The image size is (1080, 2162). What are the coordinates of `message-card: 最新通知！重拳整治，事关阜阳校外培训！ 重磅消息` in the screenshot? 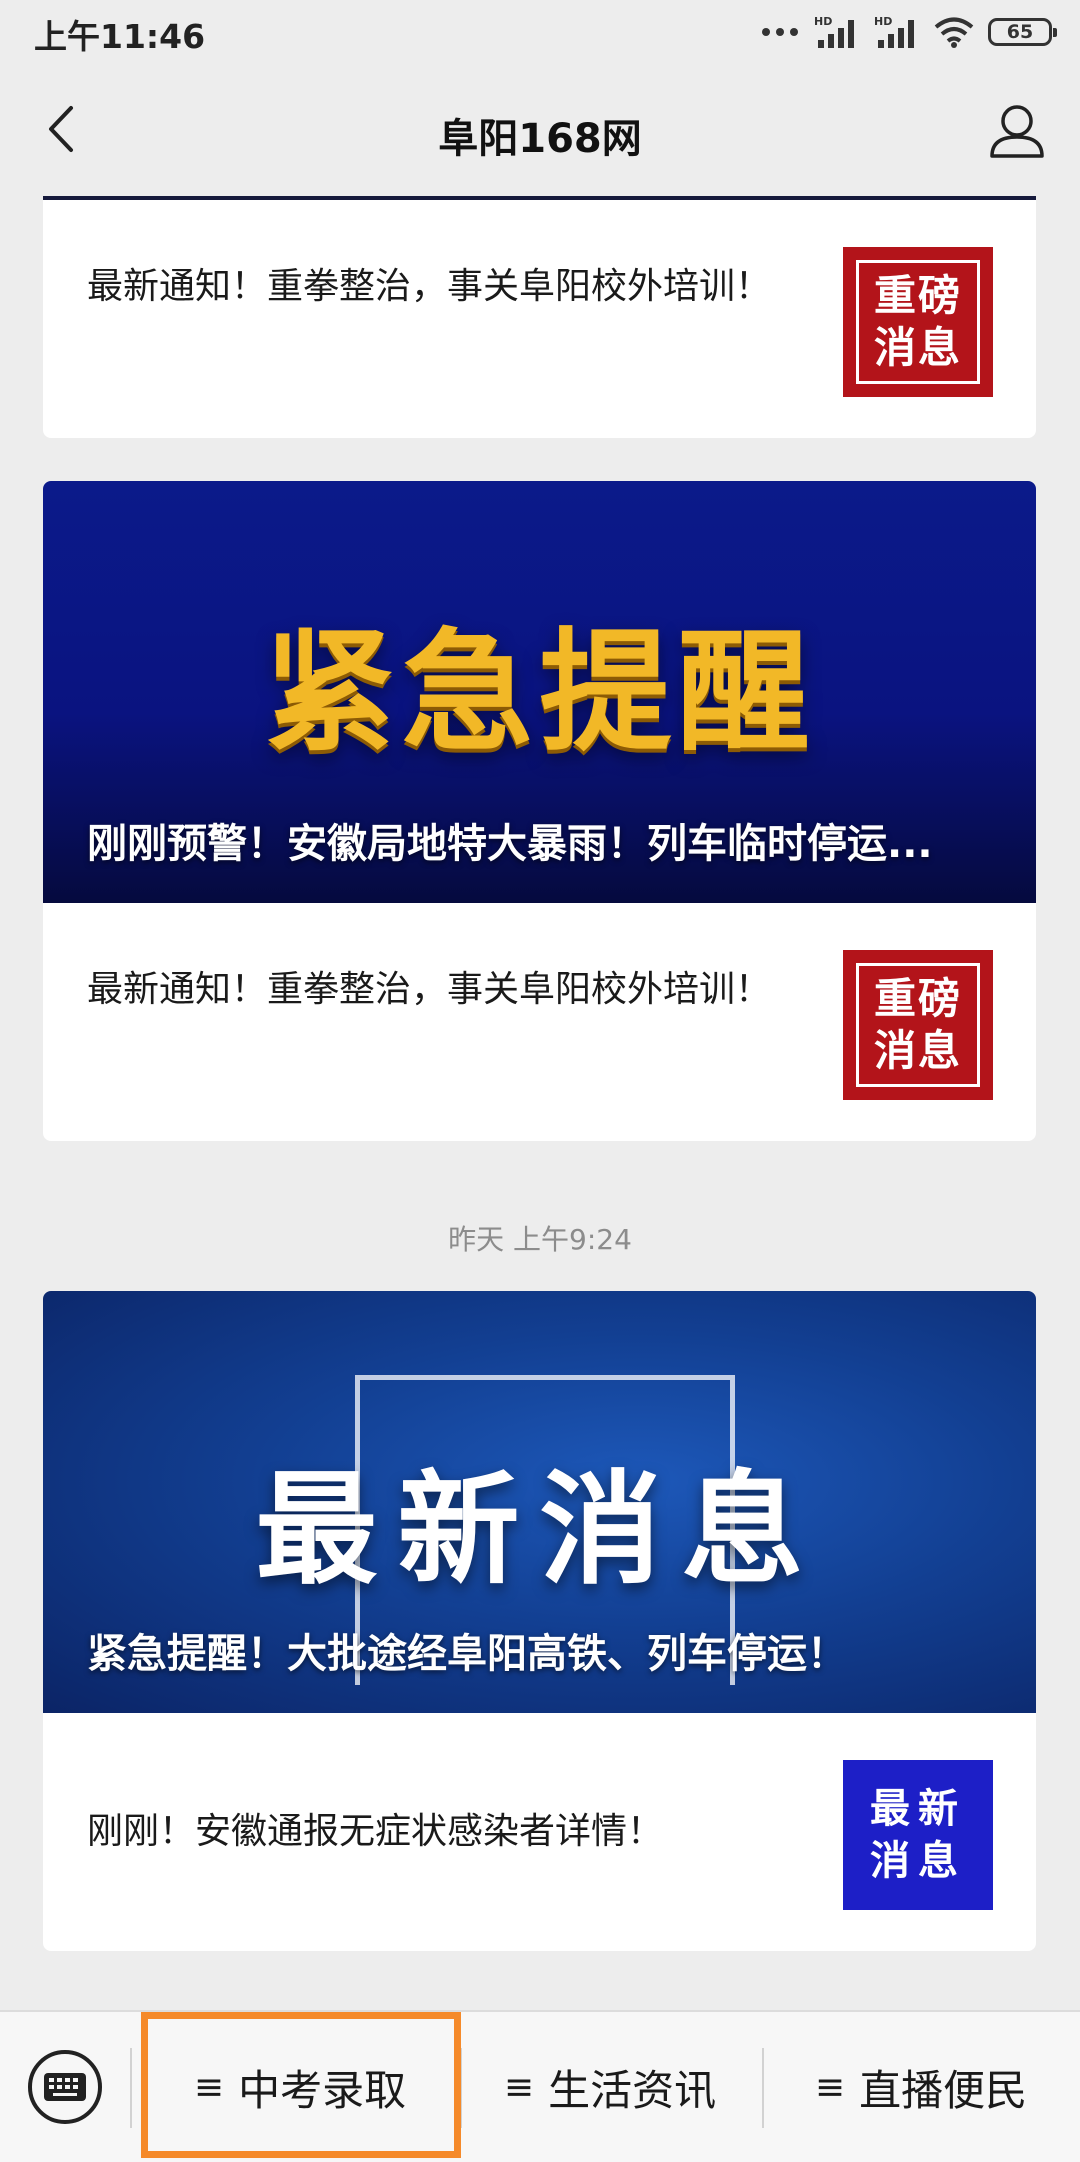 It's located at (539, 319).